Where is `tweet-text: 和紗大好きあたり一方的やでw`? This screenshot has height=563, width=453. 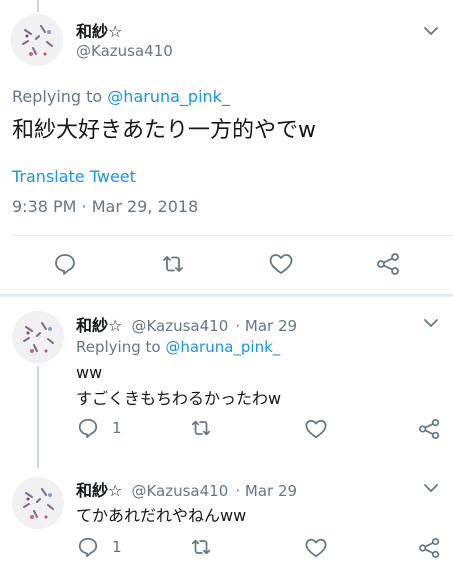
tweet-text: 和紗大好きあたり一方的やでw is located at coordinates (164, 130).